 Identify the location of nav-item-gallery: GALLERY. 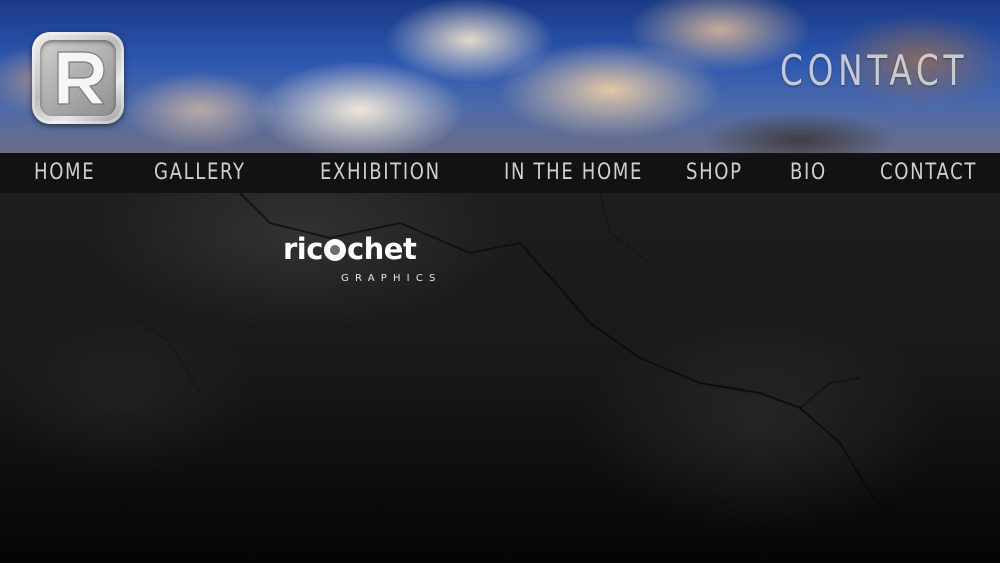
(200, 173).